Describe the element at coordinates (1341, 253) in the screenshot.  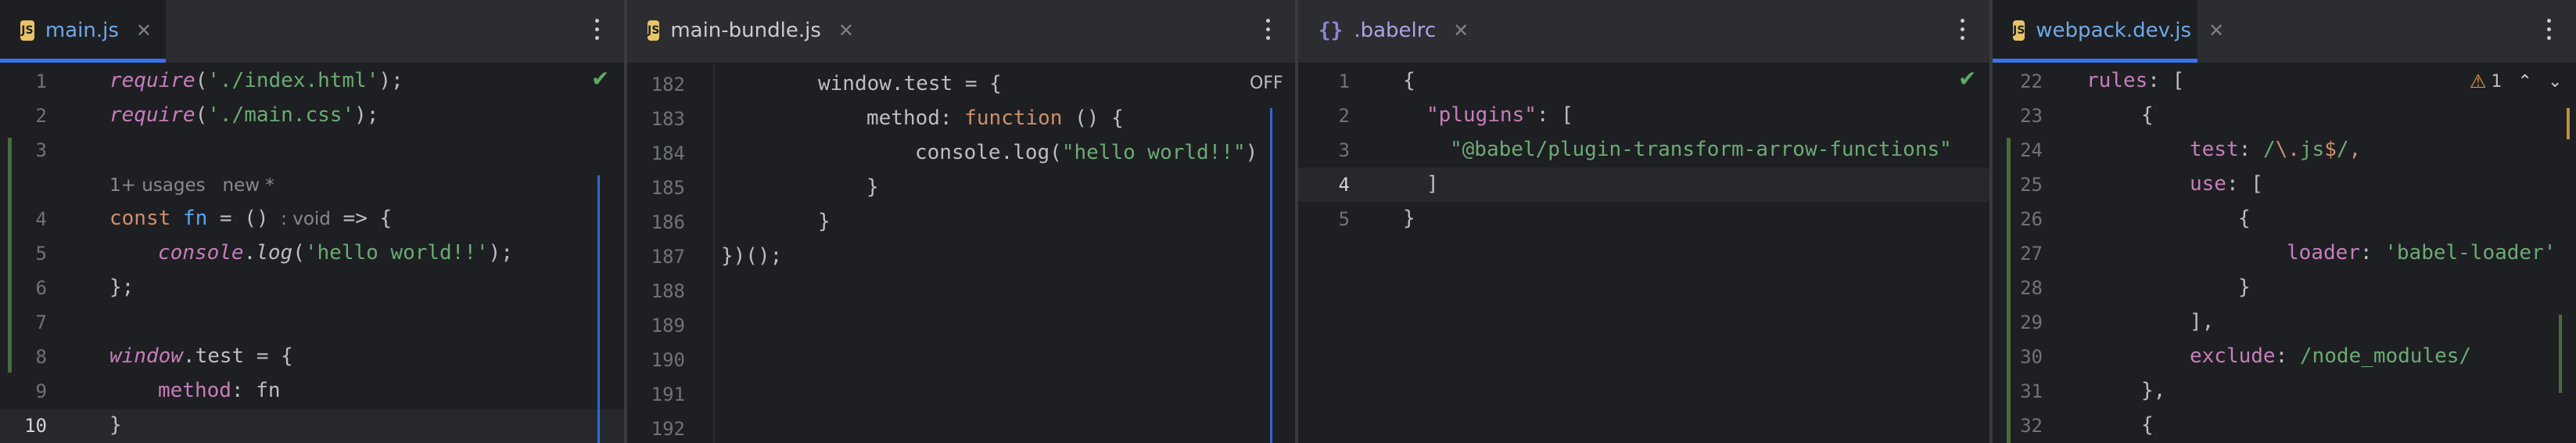
I see `line-number-gutter: 1 2 3 4 5` at that location.